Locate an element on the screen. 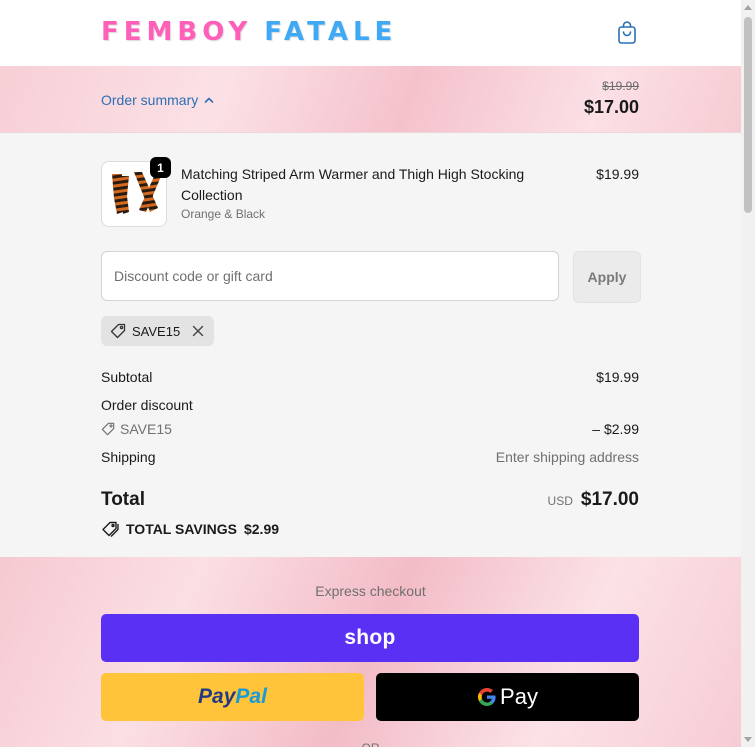 The width and height of the screenshot is (755, 747). total-savings: TOTAL SAVINGS $2.99 is located at coordinates (190, 529).